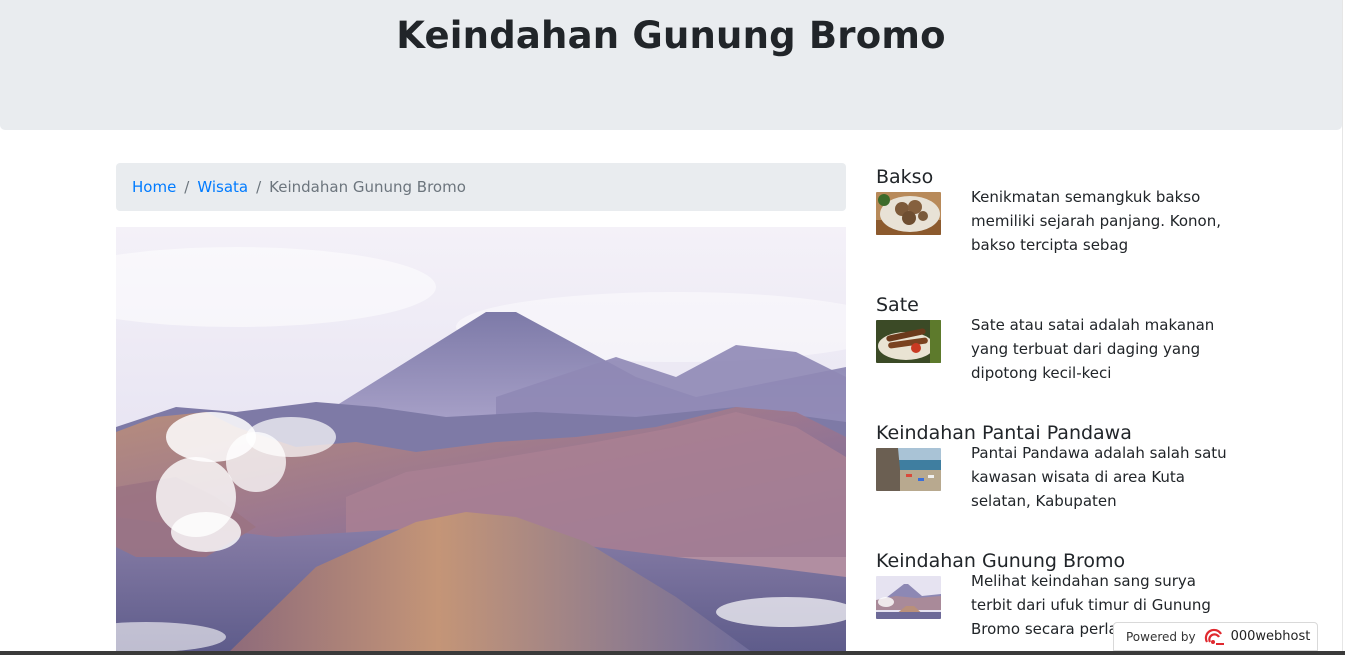 This screenshot has width=1345, height=655. What do you see at coordinates (908, 213) in the screenshot?
I see `bakso-thumbnail` at bounding box center [908, 213].